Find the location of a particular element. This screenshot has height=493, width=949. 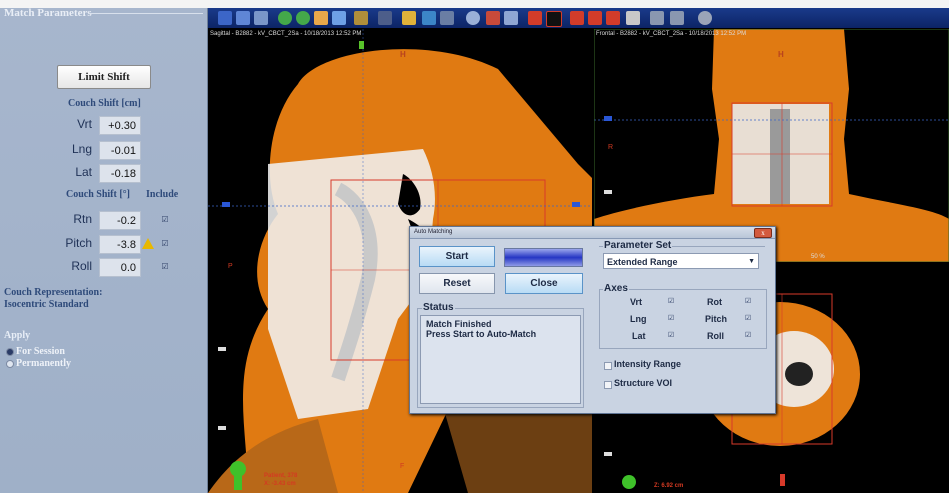

title-divider is located at coordinates (145, 13).